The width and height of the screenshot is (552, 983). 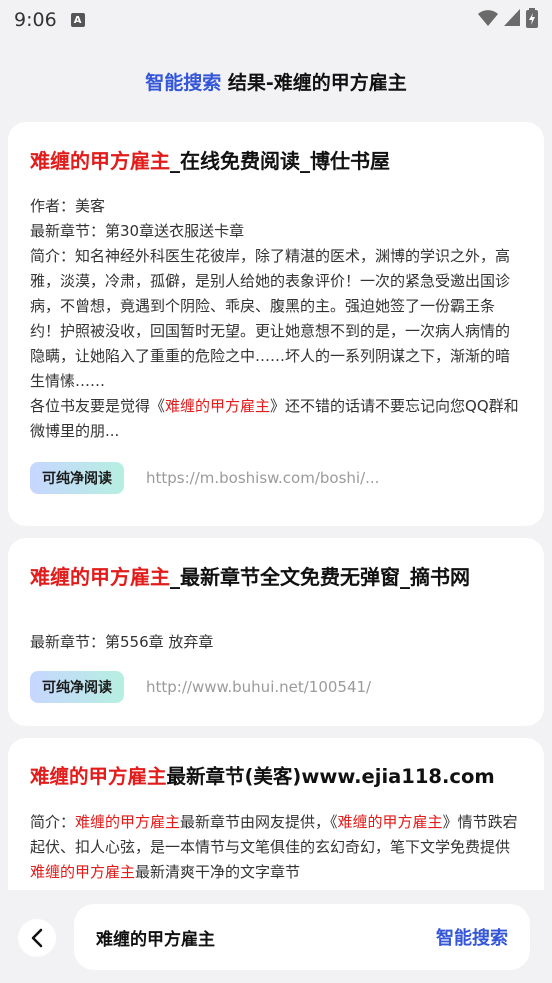 What do you see at coordinates (77, 20) in the screenshot?
I see `notification-icon: A` at bounding box center [77, 20].